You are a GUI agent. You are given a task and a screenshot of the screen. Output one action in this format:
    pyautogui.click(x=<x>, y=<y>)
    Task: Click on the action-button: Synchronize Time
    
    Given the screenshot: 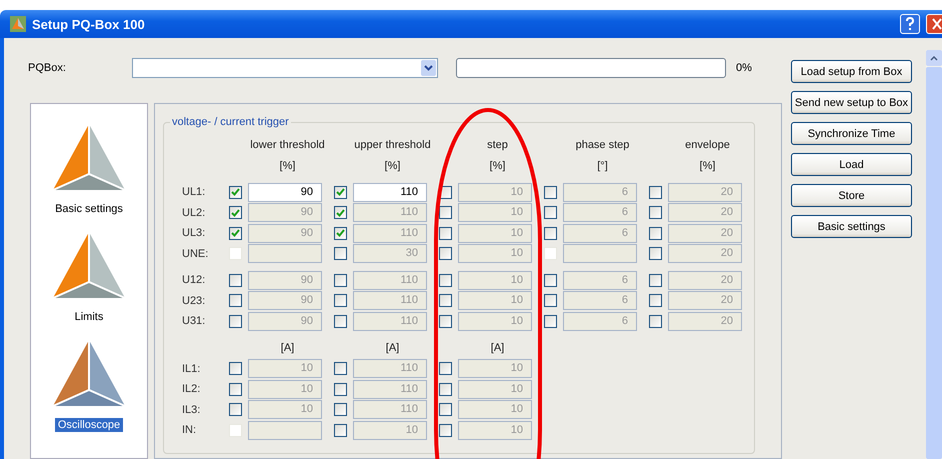 What is the action you would take?
    pyautogui.click(x=851, y=133)
    